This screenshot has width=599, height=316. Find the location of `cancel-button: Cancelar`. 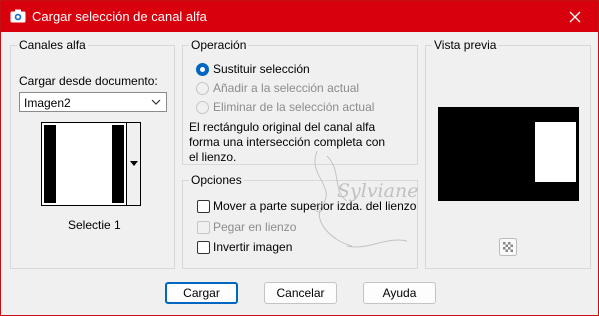

cancel-button: Cancelar is located at coordinates (300, 293).